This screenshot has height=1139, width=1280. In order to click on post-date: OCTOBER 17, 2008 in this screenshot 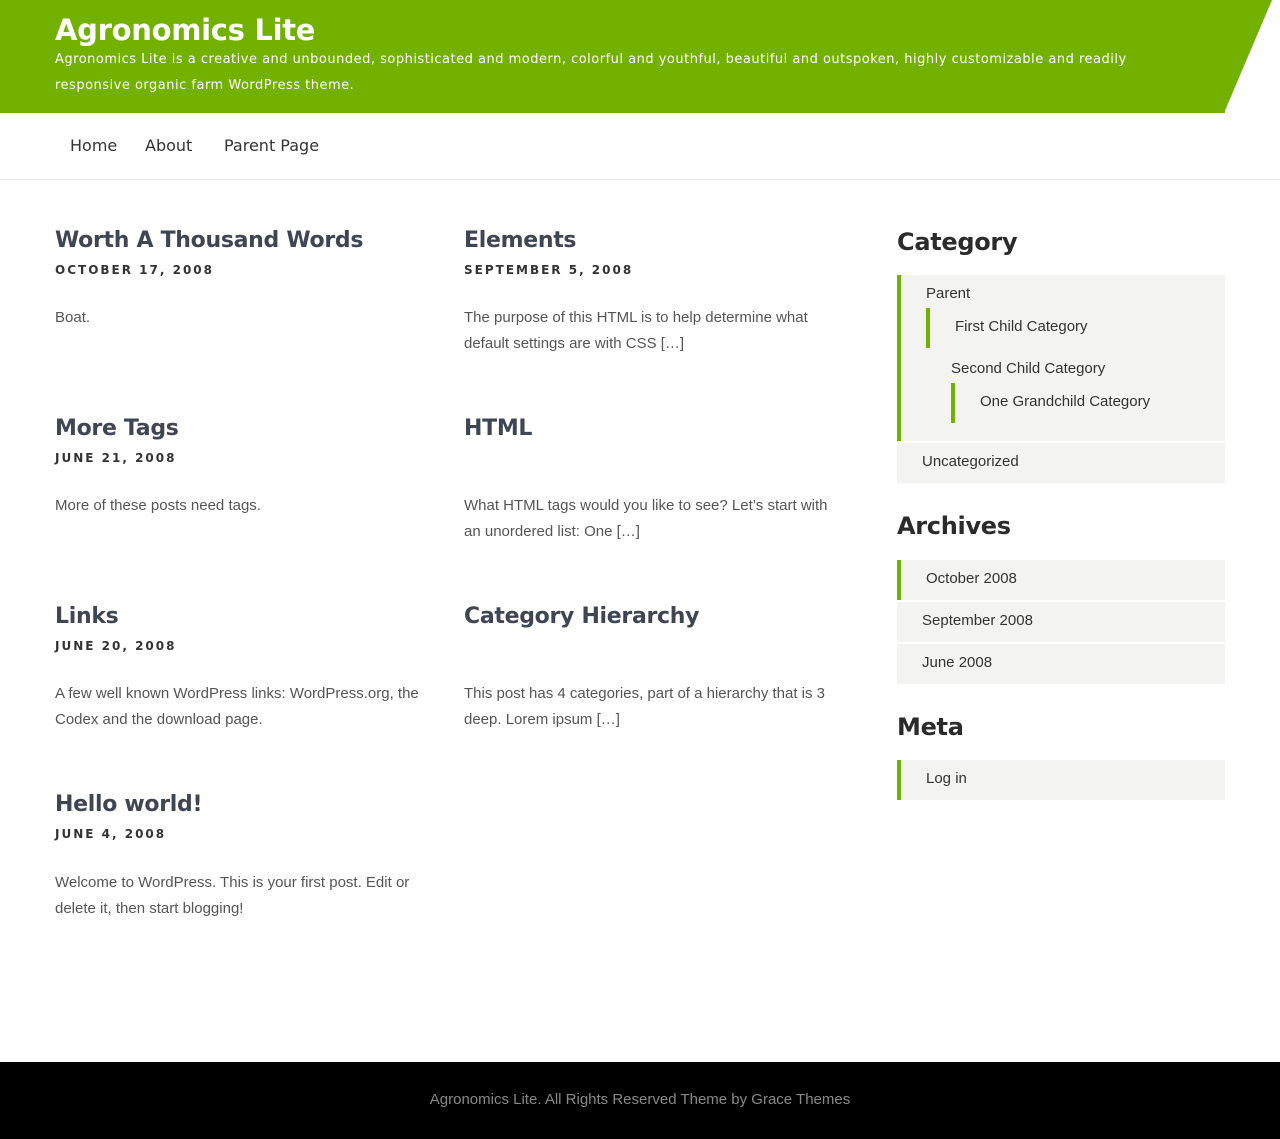, I will do `click(134, 270)`.